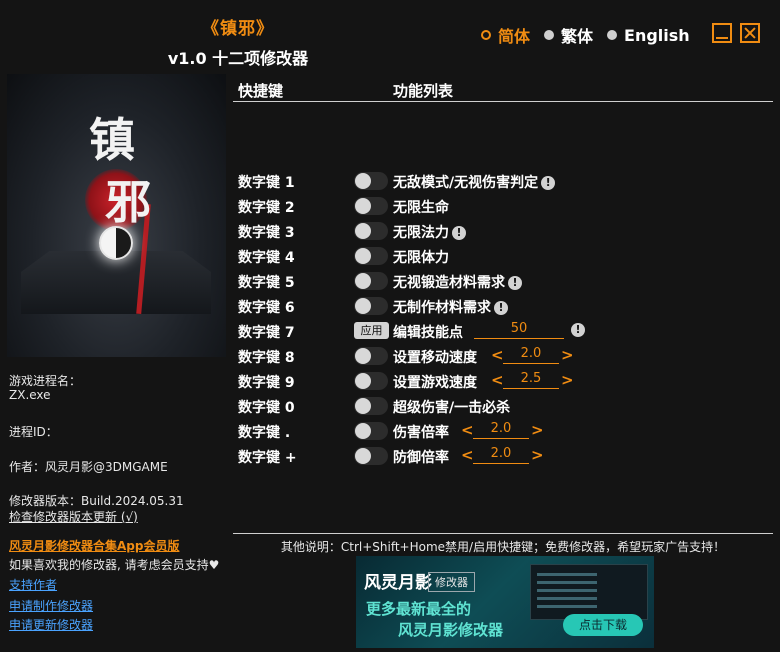  What do you see at coordinates (33, 432) in the screenshot?
I see `process-id-label: 进程ID：` at bounding box center [33, 432].